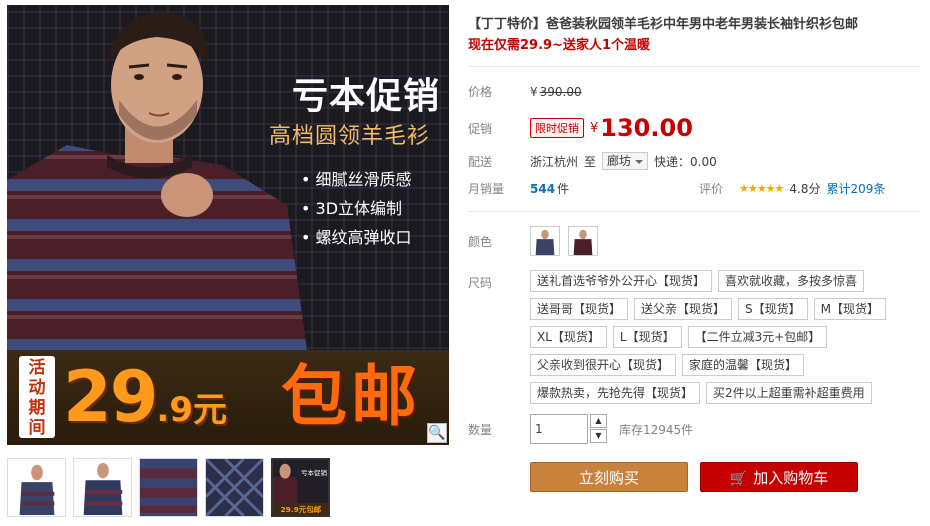  Describe the element at coordinates (757, 337) in the screenshot. I see `size-option: 【二件立减3元+包邮】` at that location.